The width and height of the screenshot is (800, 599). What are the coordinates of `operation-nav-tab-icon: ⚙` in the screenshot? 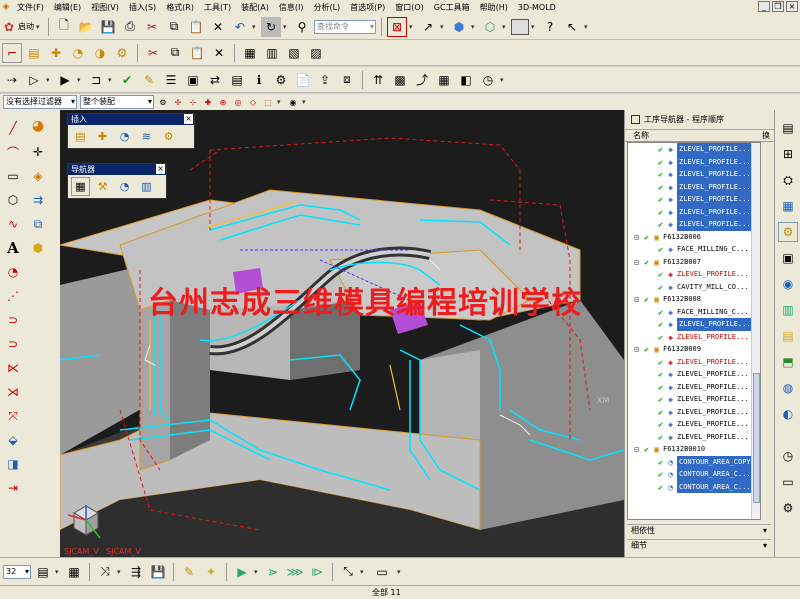 It's located at (788, 232).